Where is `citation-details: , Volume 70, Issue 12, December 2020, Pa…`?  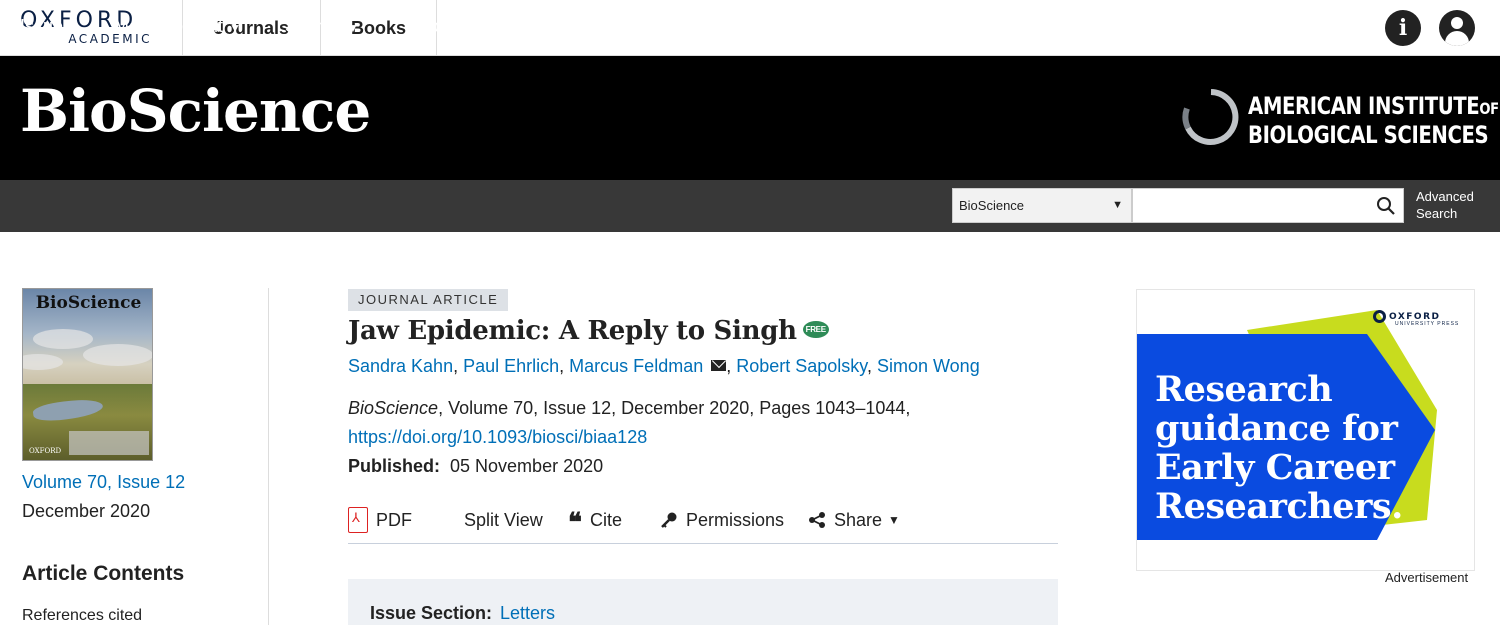
citation-details: , Volume 70, Issue 12, December 2020, Pa… is located at coordinates (674, 408).